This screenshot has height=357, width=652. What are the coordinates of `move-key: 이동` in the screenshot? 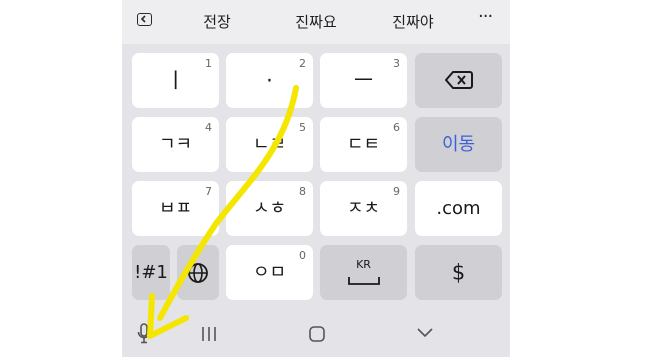 It's located at (458, 144).